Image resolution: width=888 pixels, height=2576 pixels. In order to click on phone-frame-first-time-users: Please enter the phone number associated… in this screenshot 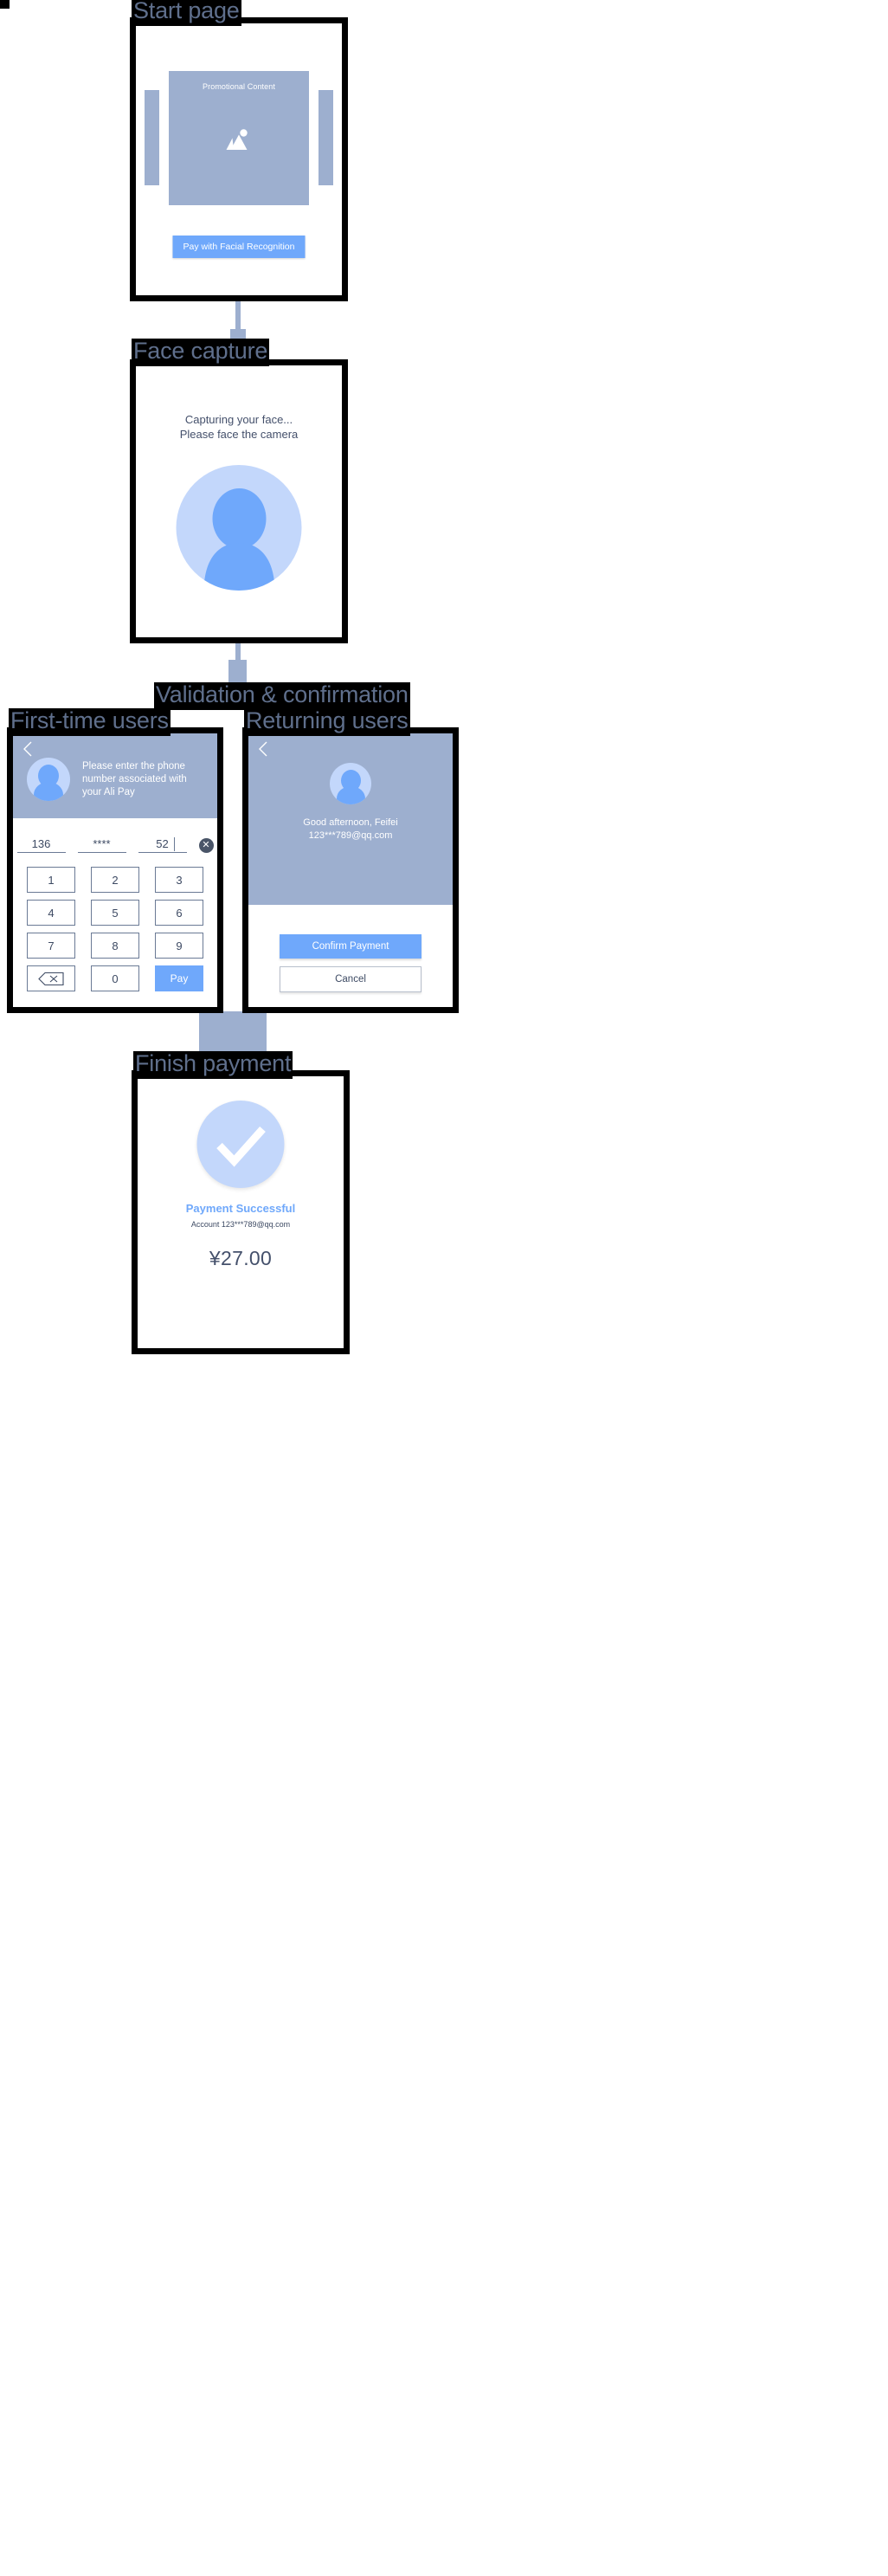, I will do `click(115, 870)`.